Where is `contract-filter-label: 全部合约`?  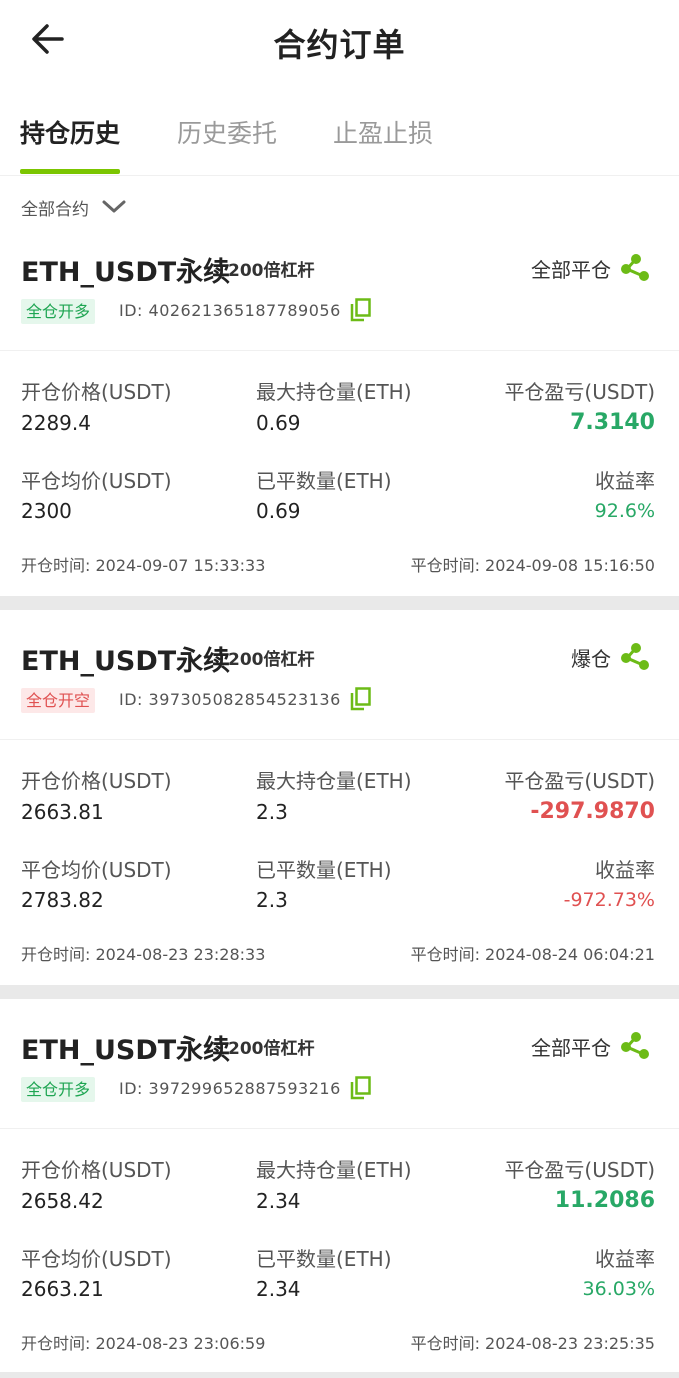
contract-filter-label: 全部合约 is located at coordinates (55, 209).